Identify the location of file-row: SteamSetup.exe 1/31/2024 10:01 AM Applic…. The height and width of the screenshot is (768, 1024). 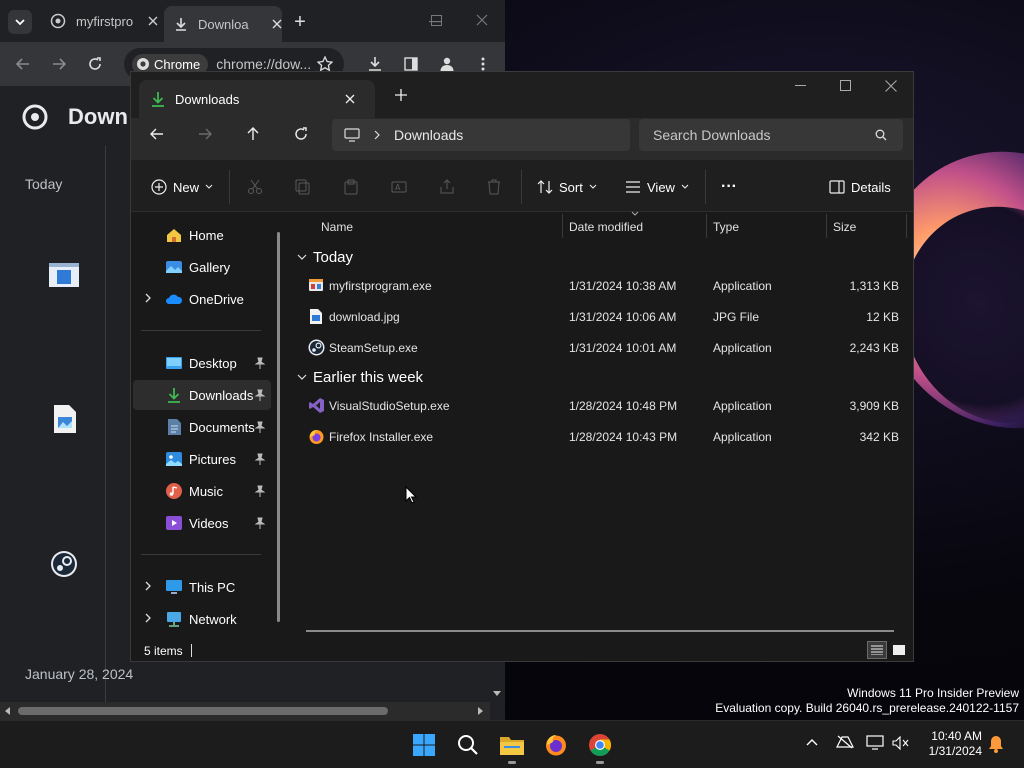
(603, 348).